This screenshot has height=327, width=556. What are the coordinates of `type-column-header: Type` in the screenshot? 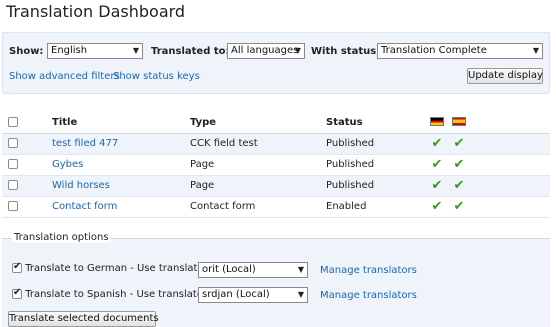 It's located at (258, 123).